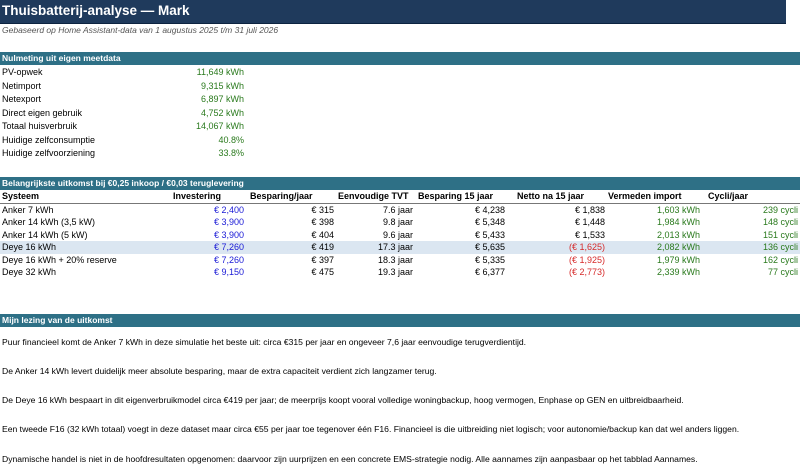  What do you see at coordinates (22, 72) in the screenshot?
I see `metric-label: PV-opwek` at bounding box center [22, 72].